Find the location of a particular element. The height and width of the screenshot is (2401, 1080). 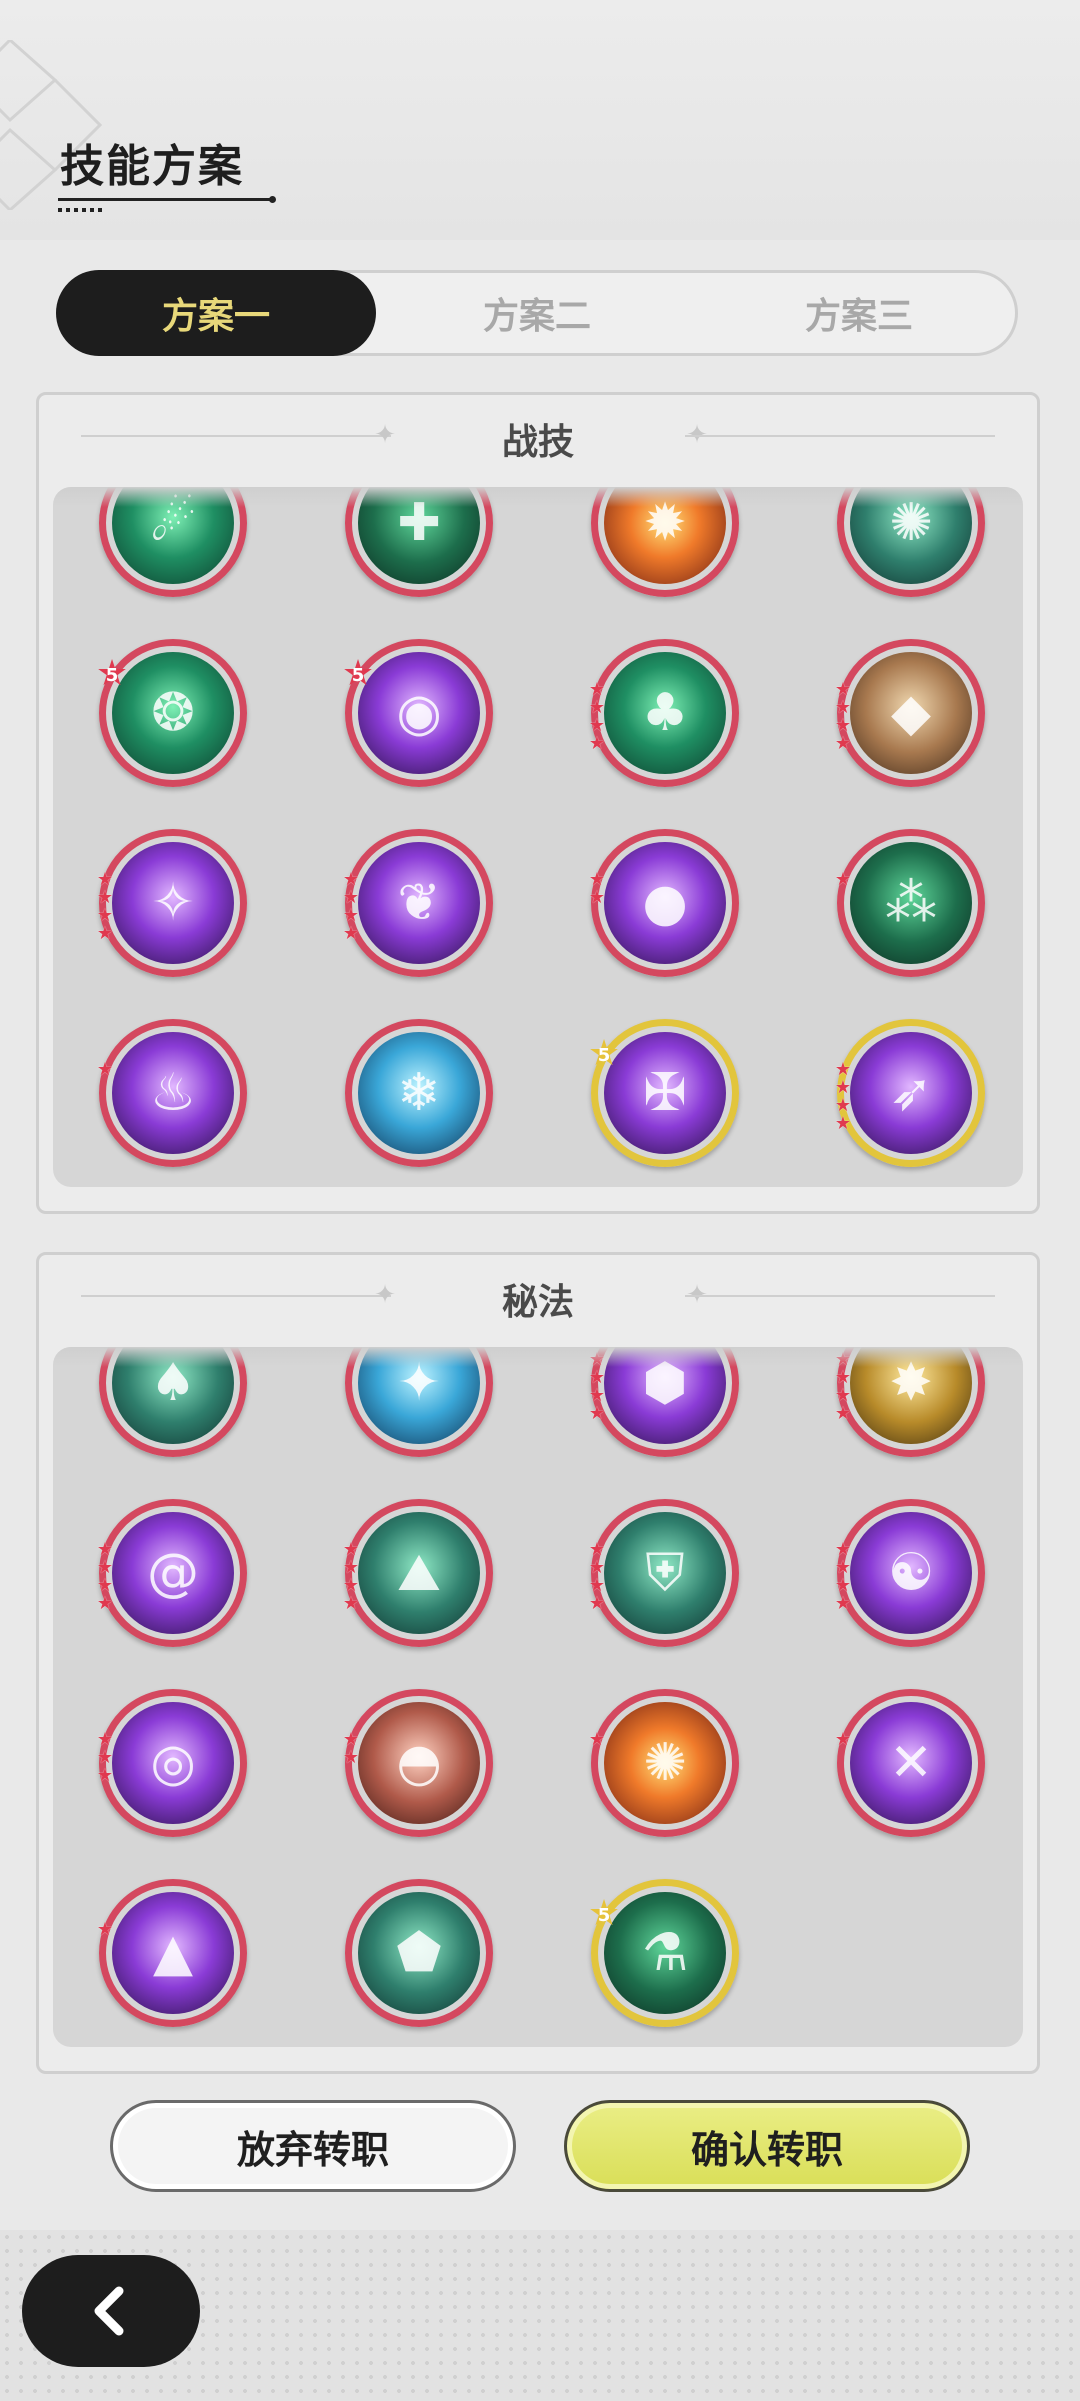

combat-skill-1: ☄ is located at coordinates (173, 542).